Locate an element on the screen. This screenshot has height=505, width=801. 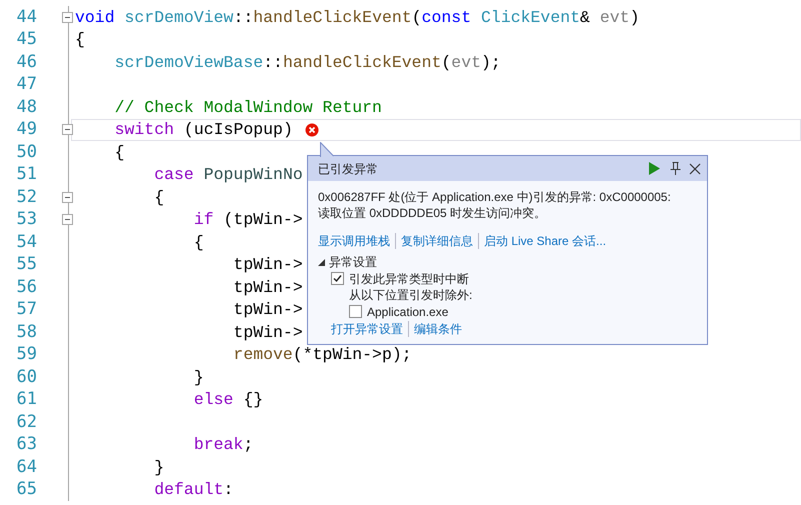
code-line: case PopupWinNo is located at coordinates (228, 175).